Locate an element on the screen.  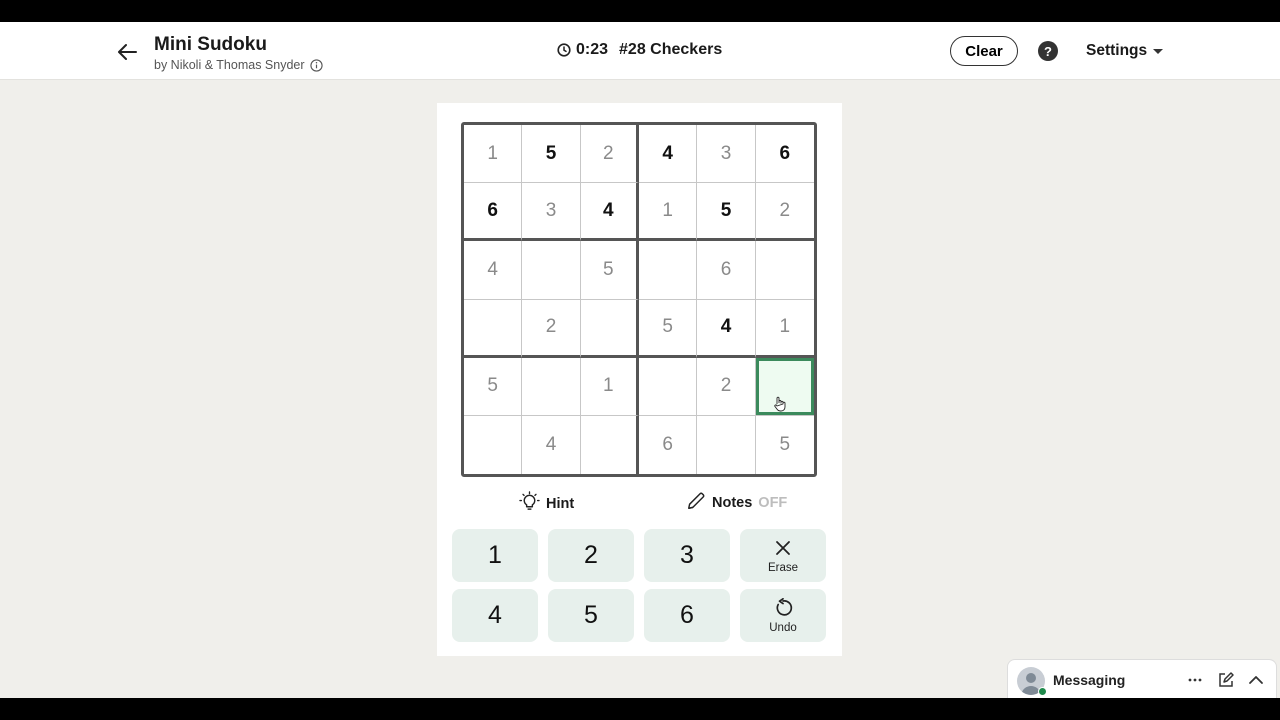
cell-r3-c6 is located at coordinates (784, 270).